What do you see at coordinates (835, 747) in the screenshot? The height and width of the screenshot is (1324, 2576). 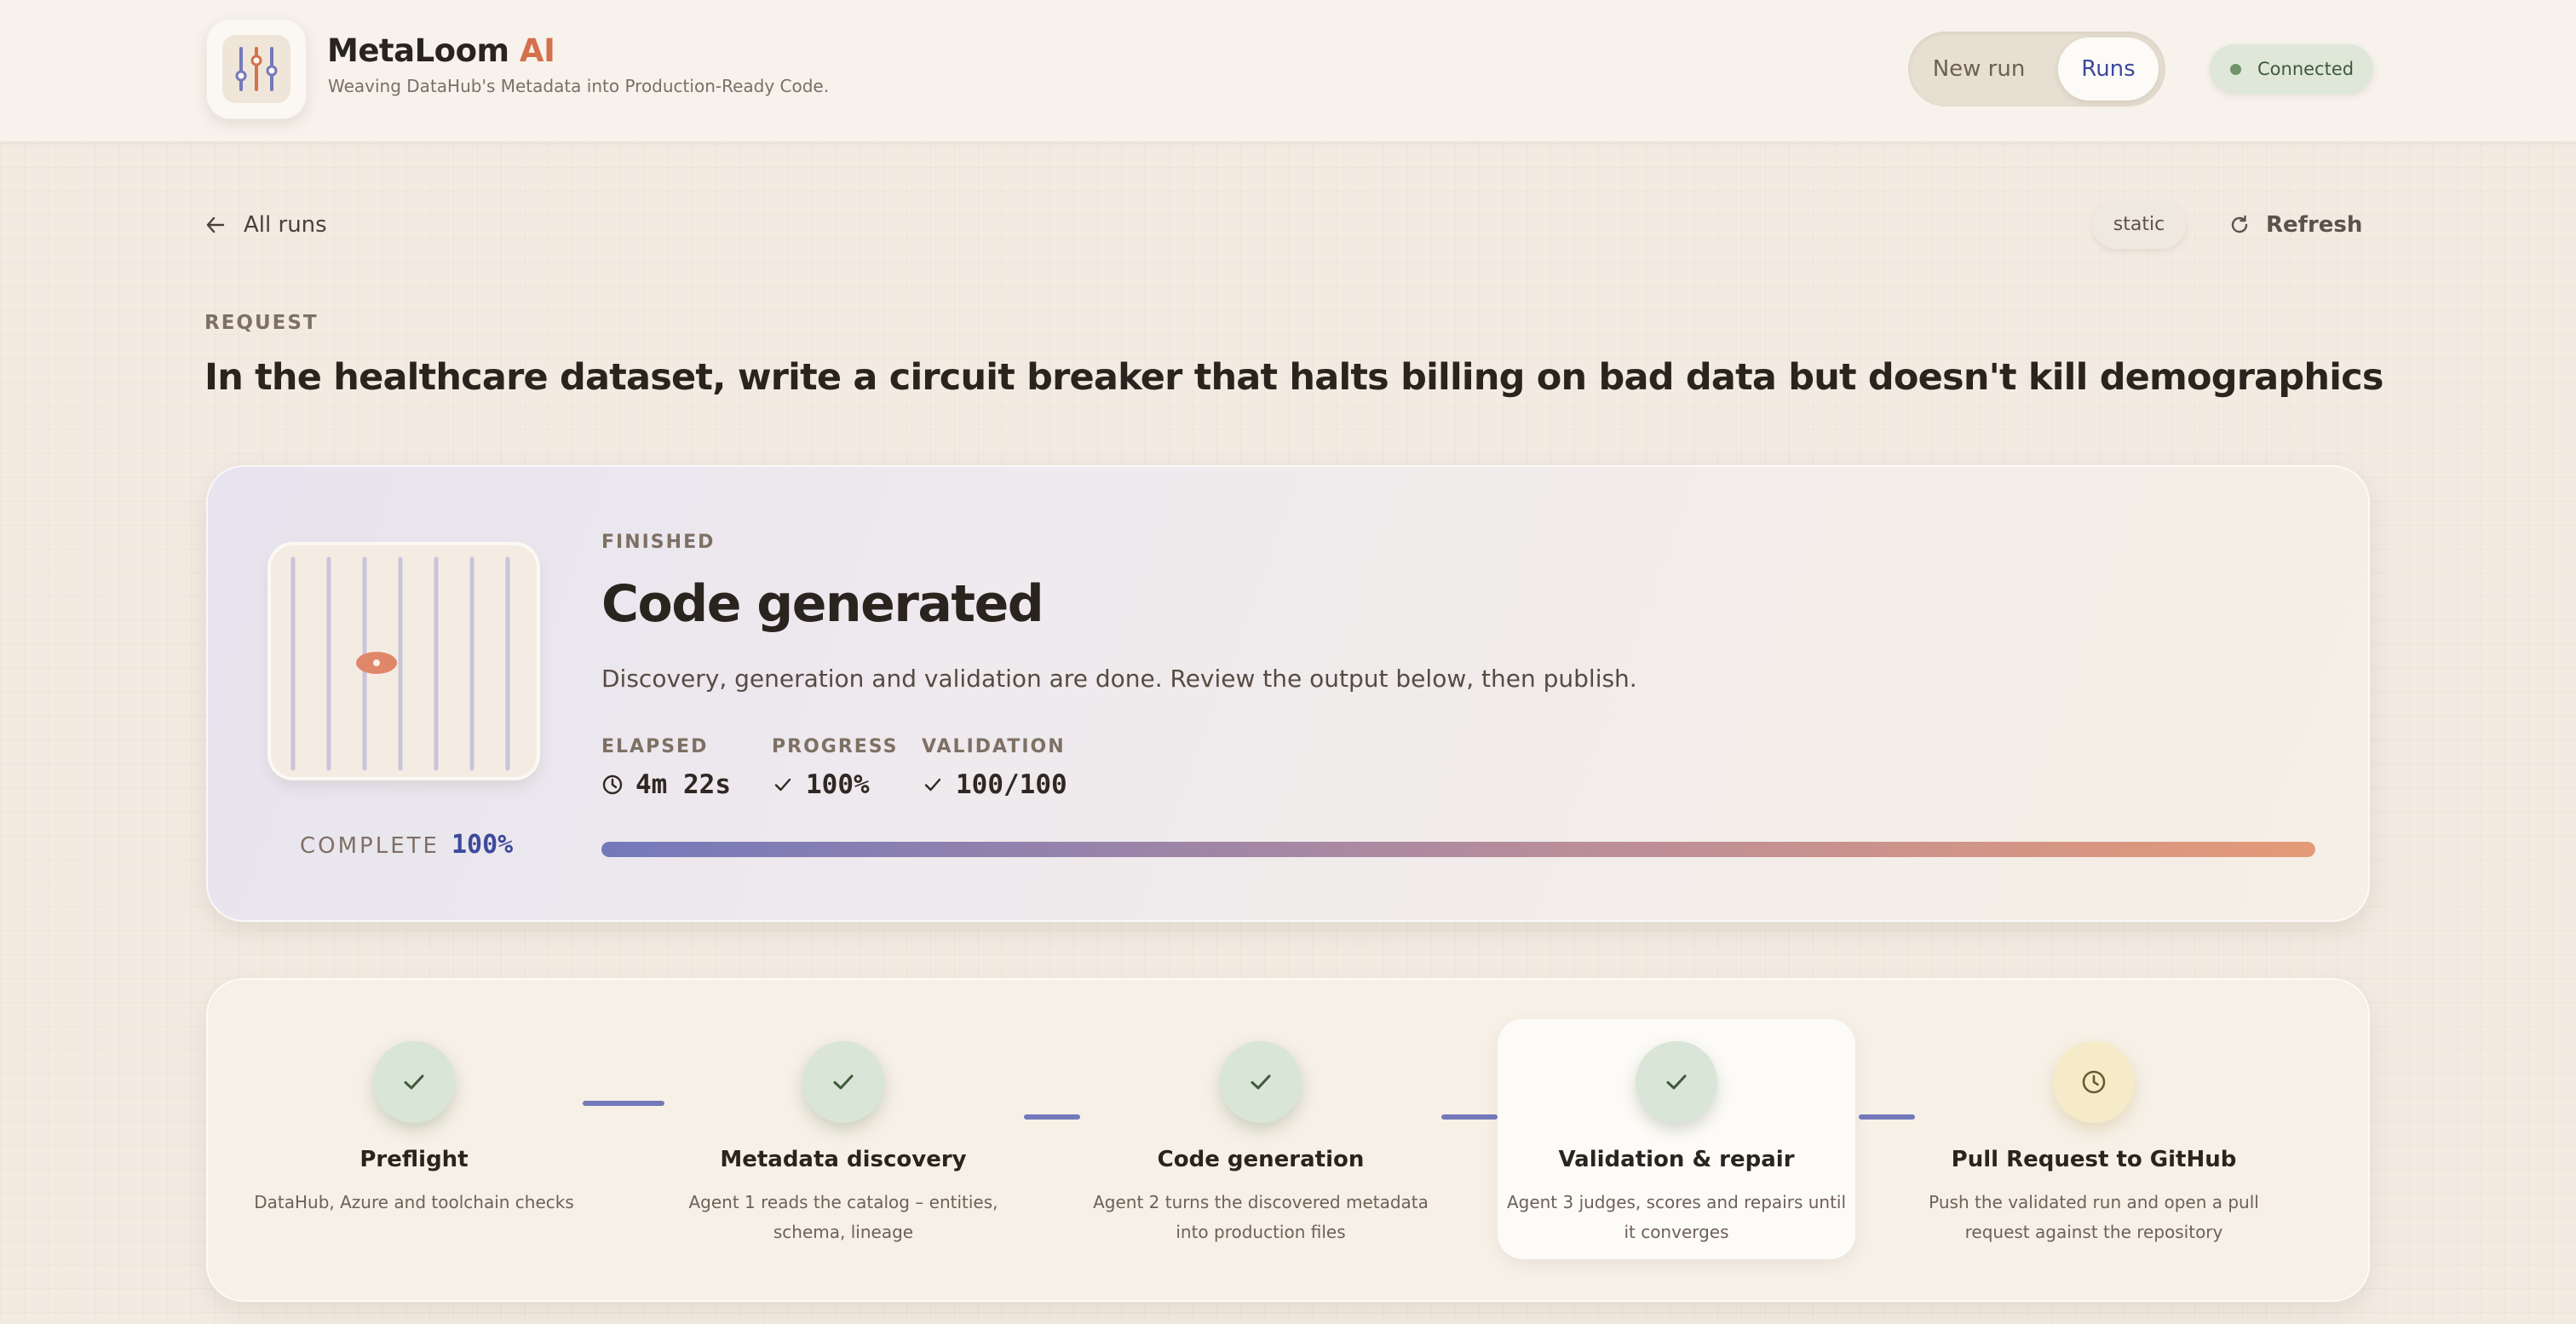 I see `metric-label: PROGRESS` at bounding box center [835, 747].